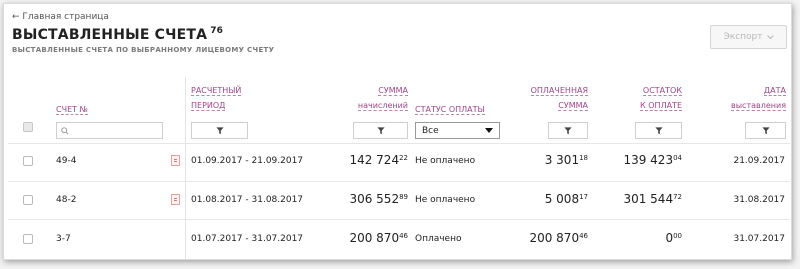 The width and height of the screenshot is (800, 269). What do you see at coordinates (643, 98) in the screenshot?
I see `col-header-rest: ОСТАТОК К ОПЛАТЕ` at bounding box center [643, 98].